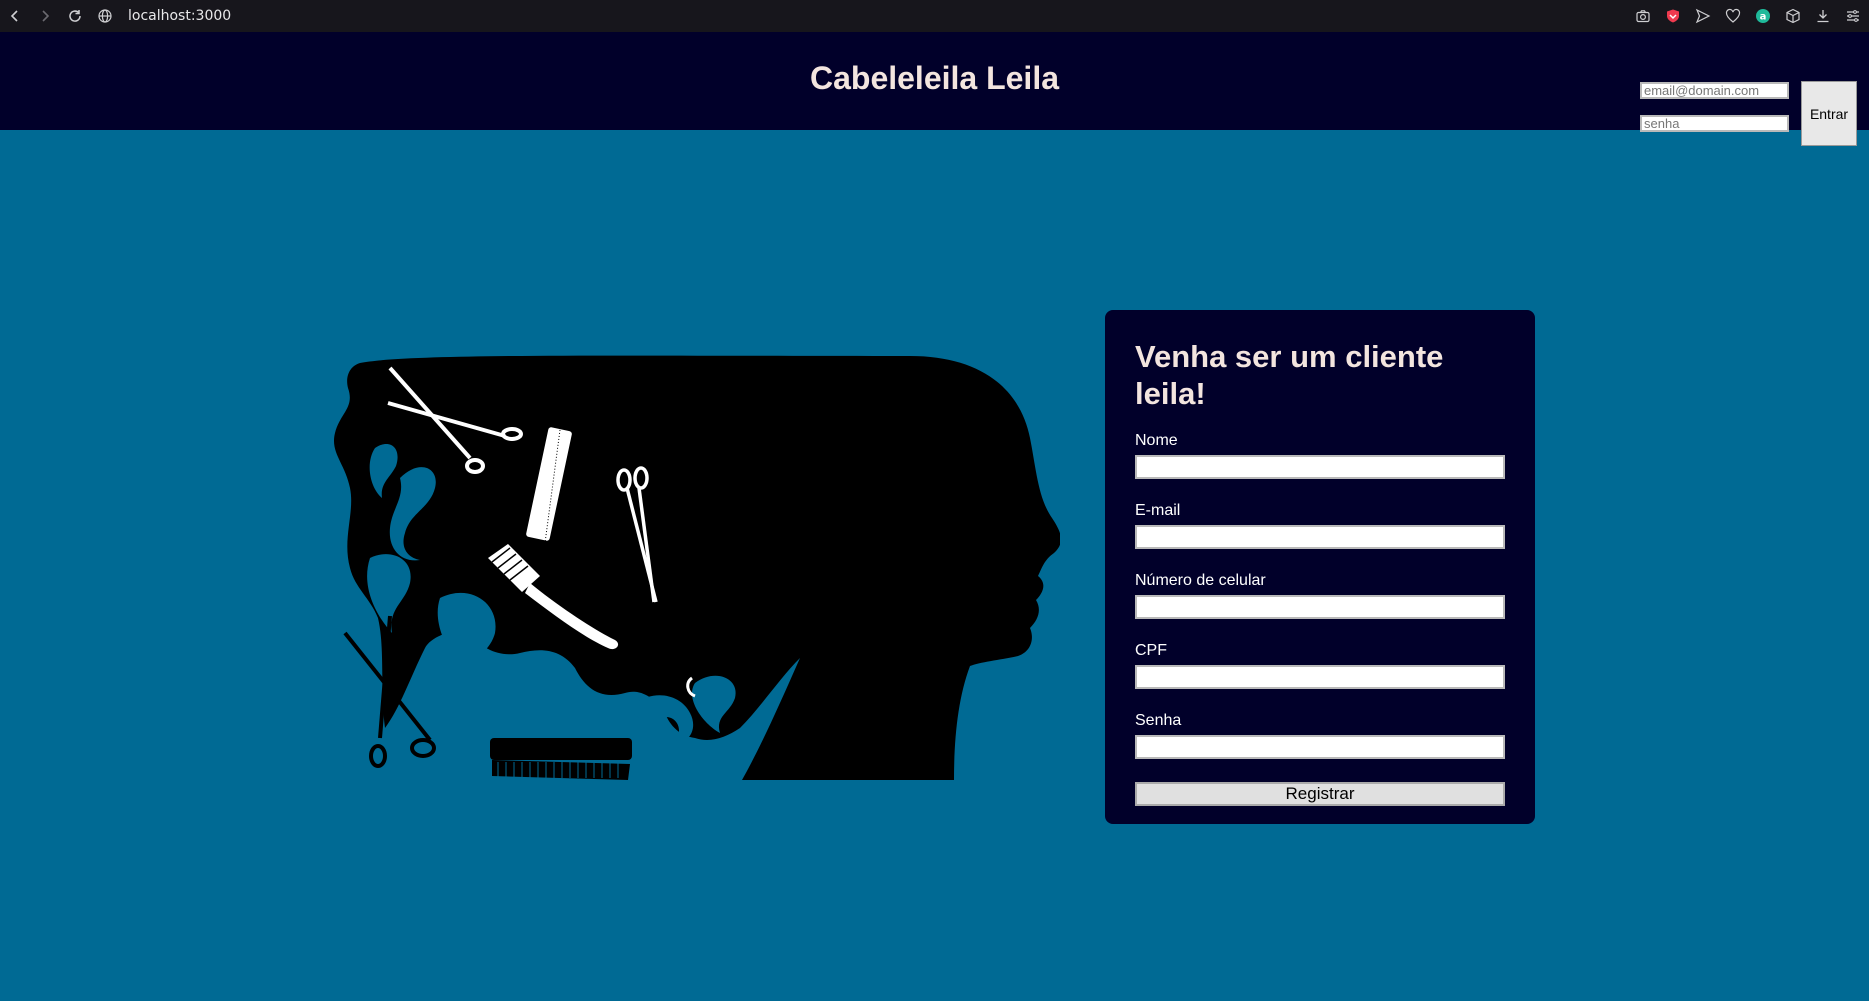 This screenshot has height=1001, width=1869. I want to click on menu-icon, so click(1853, 16).